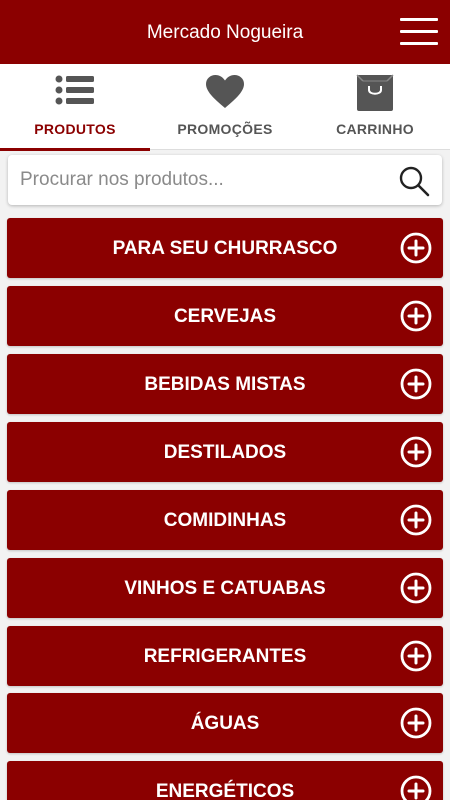  I want to click on category-bebidas-mistas: BEBIDAS MISTAS, so click(225, 384).